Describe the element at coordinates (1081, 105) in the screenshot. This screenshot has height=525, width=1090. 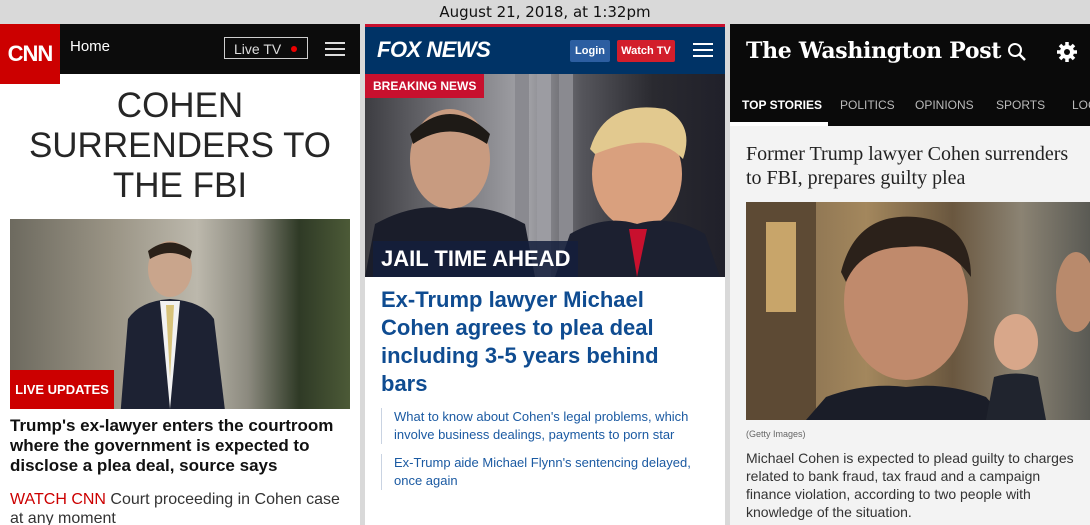
I see `tab-local: LOC` at that location.